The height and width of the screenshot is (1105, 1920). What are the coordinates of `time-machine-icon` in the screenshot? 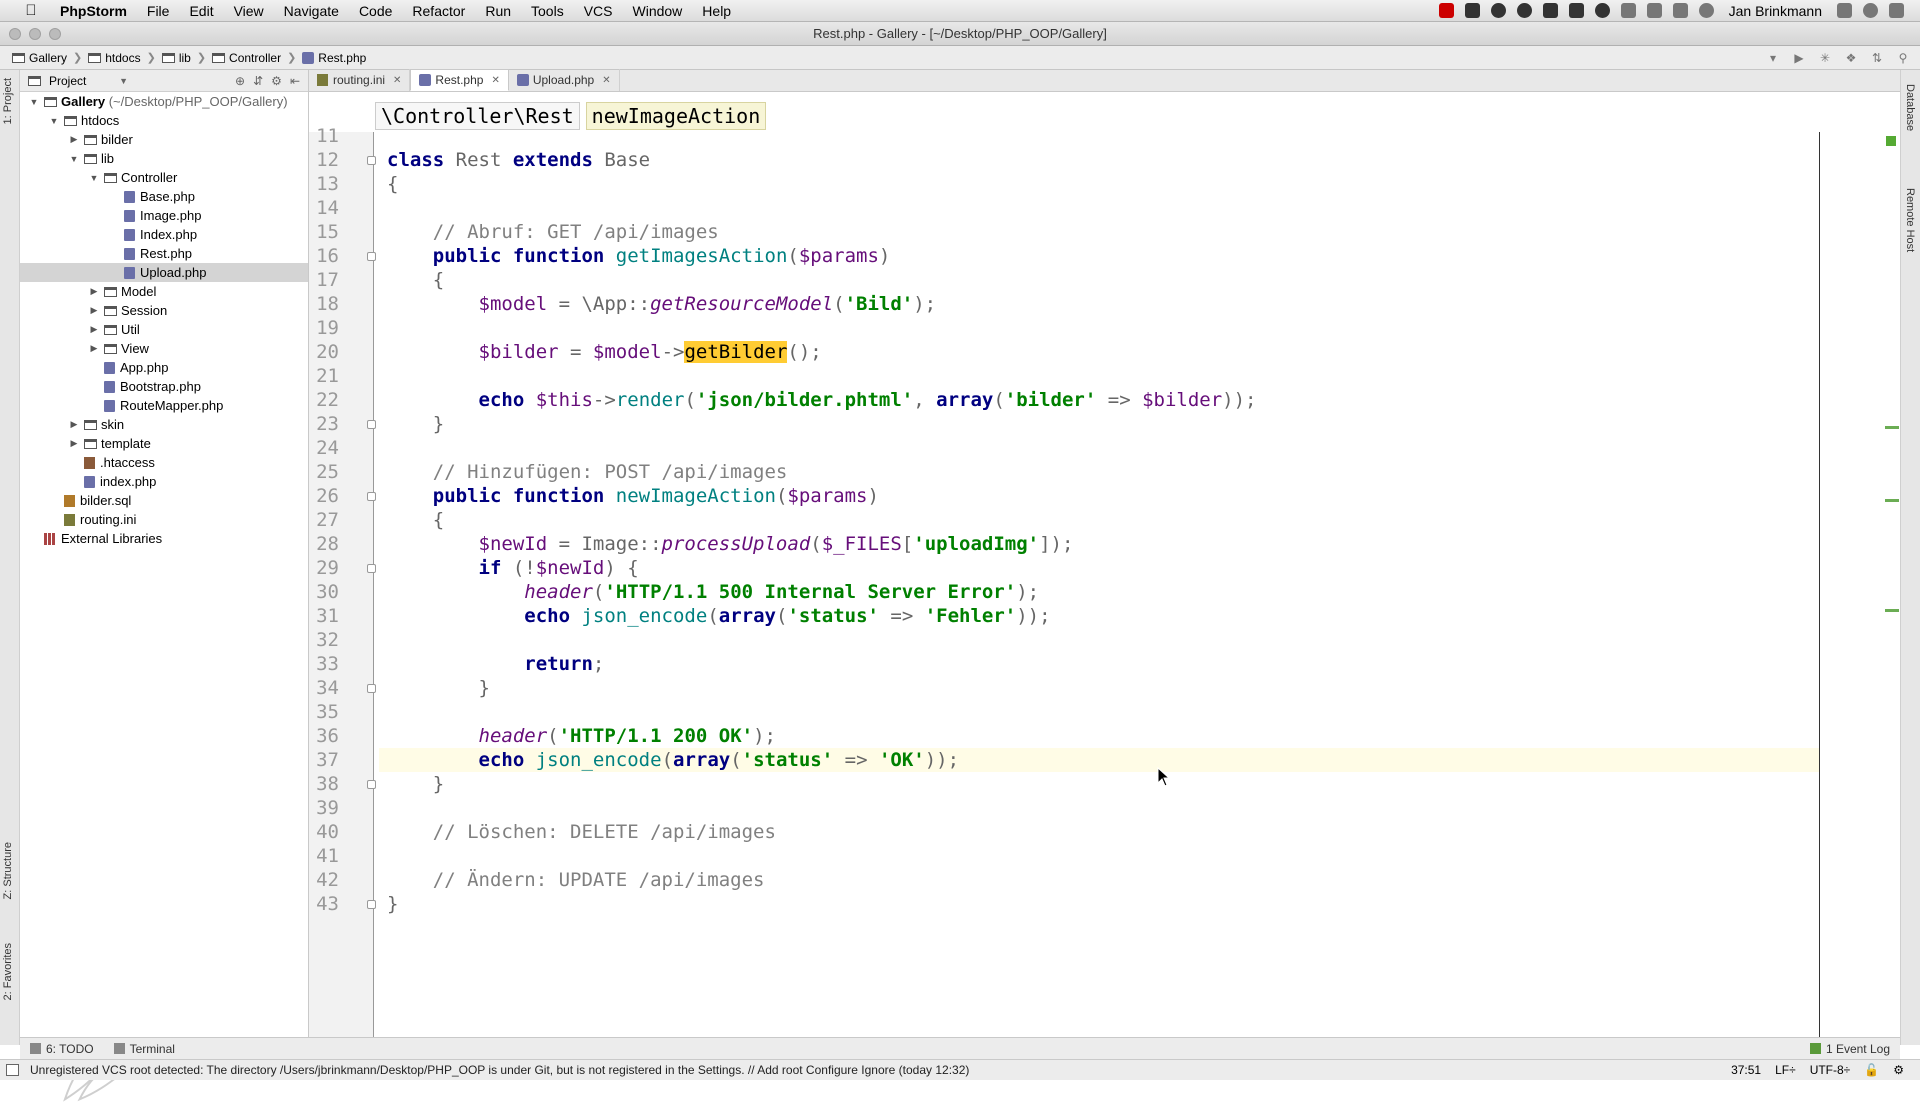 It's located at (1706, 10).